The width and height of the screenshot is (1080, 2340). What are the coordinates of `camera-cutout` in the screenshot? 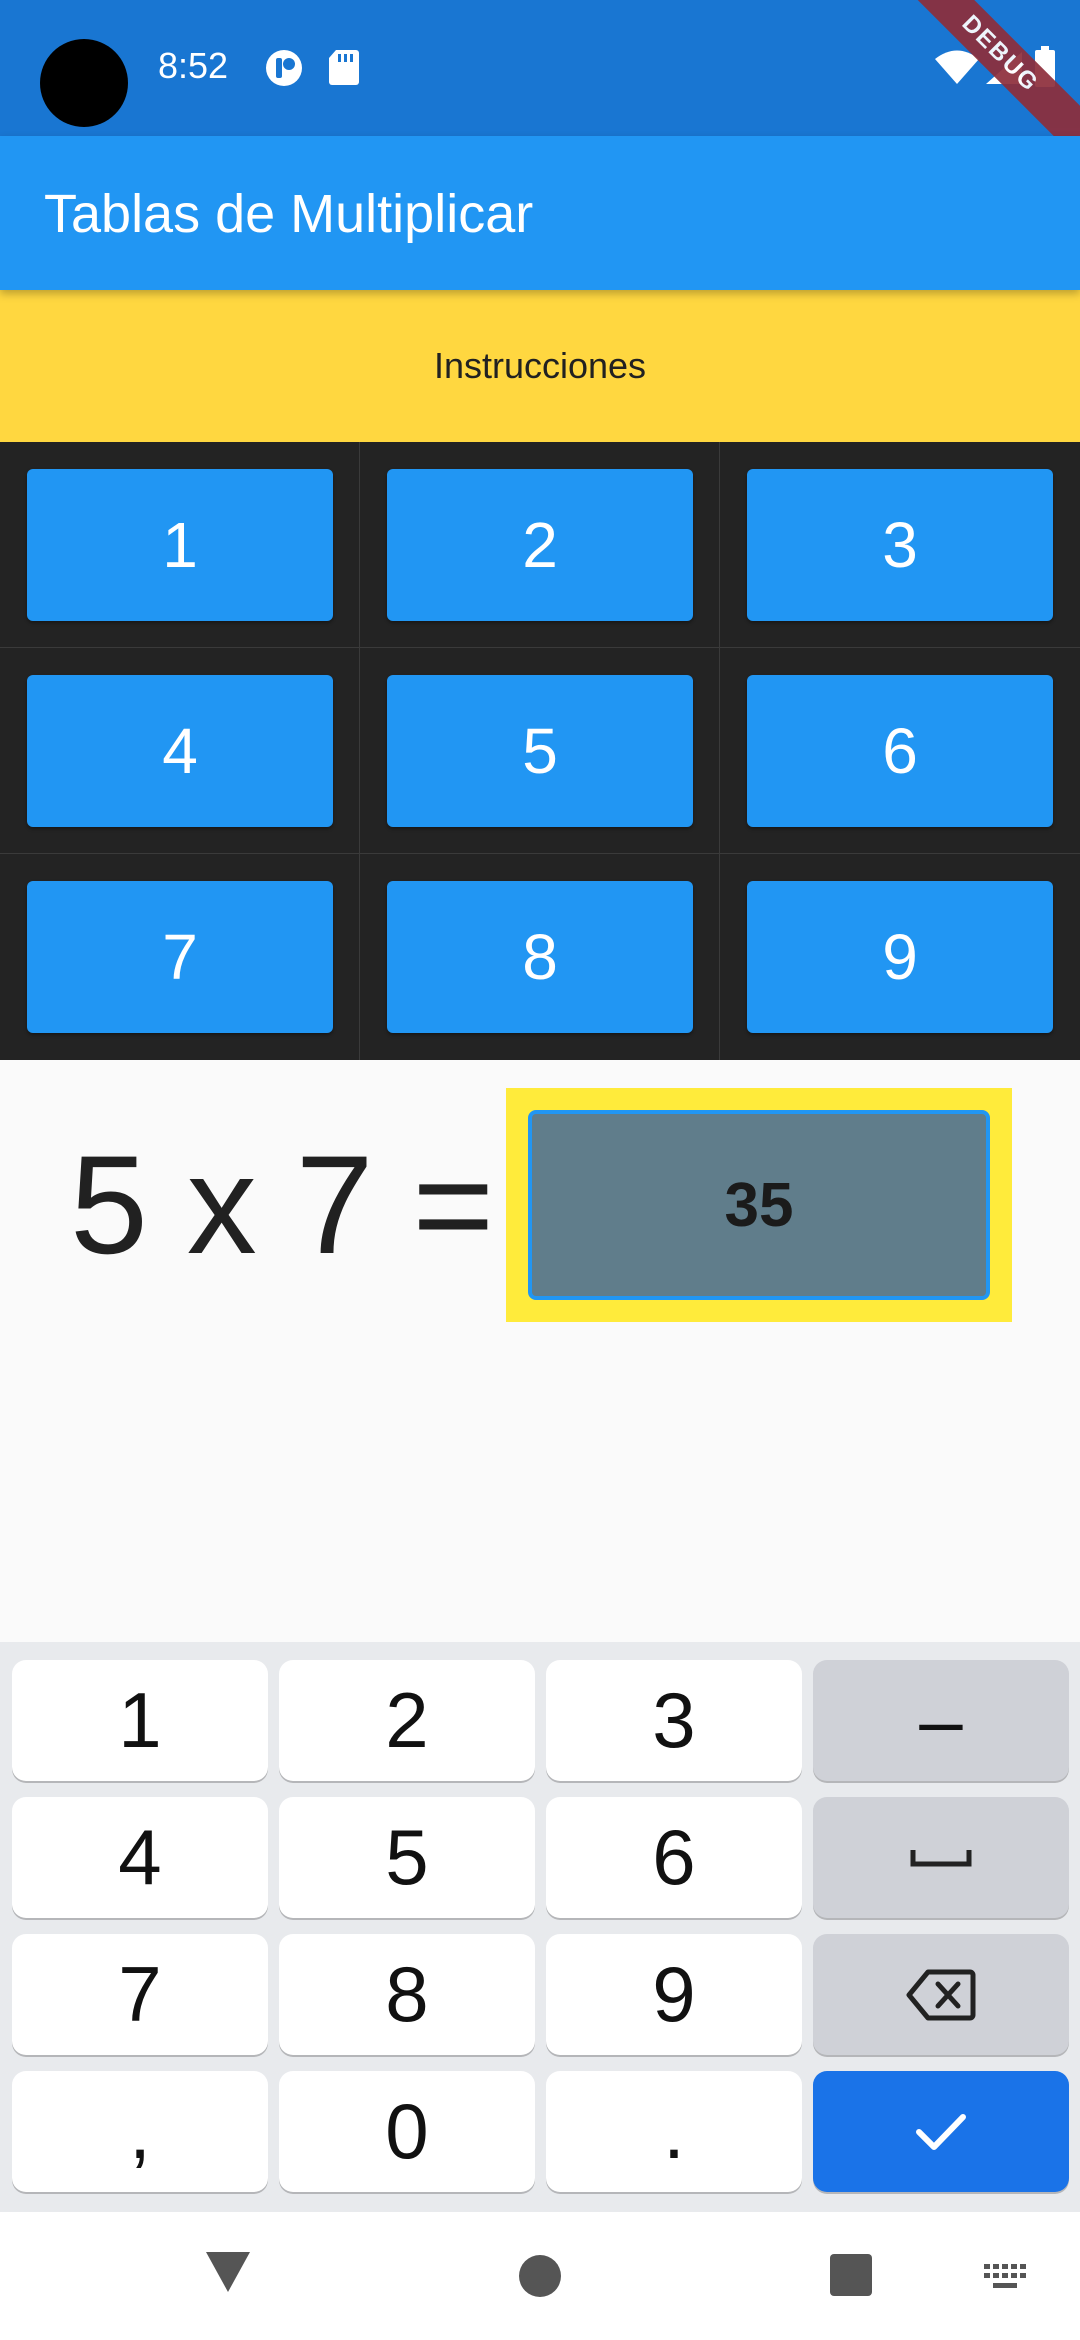 It's located at (84, 83).